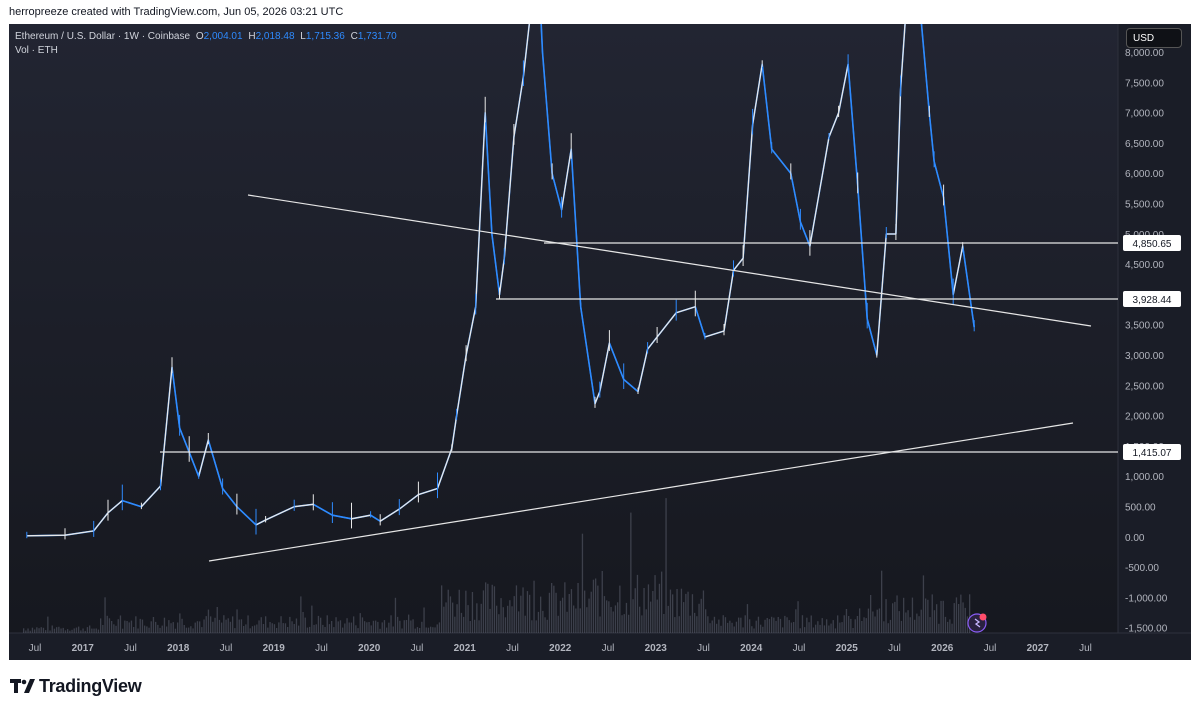 This screenshot has width=1200, height=710. What do you see at coordinates (1140, 508) in the screenshot?
I see `y-tick-label: 500.00` at bounding box center [1140, 508].